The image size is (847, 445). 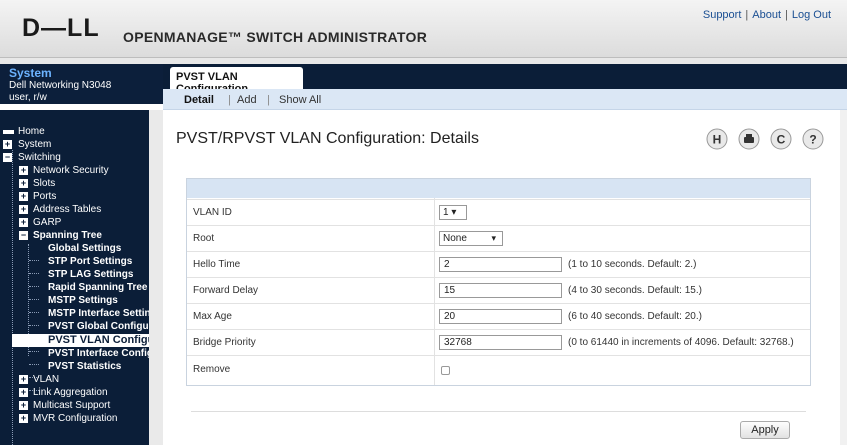 What do you see at coordinates (60, 85) in the screenshot?
I see `system-model: Dell Networking N3048` at bounding box center [60, 85].